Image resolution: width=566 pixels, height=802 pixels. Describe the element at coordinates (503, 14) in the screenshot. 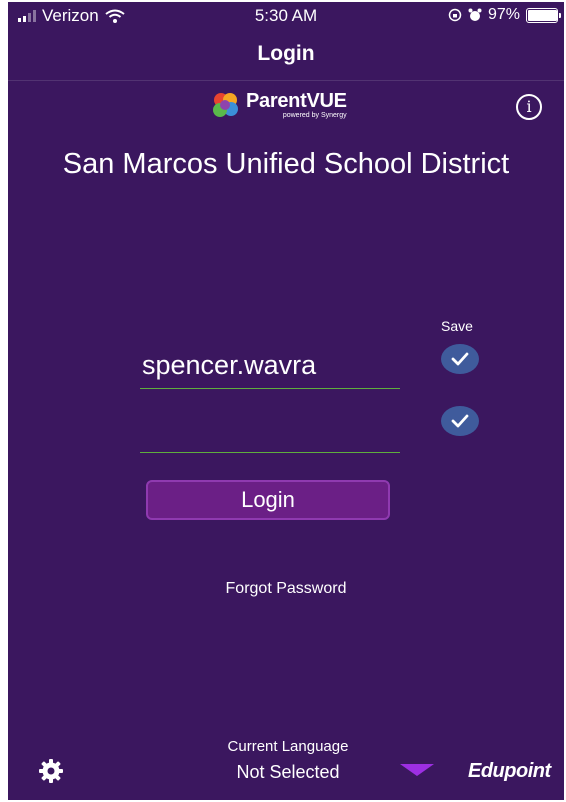

I see `battery-percent: 97%` at that location.